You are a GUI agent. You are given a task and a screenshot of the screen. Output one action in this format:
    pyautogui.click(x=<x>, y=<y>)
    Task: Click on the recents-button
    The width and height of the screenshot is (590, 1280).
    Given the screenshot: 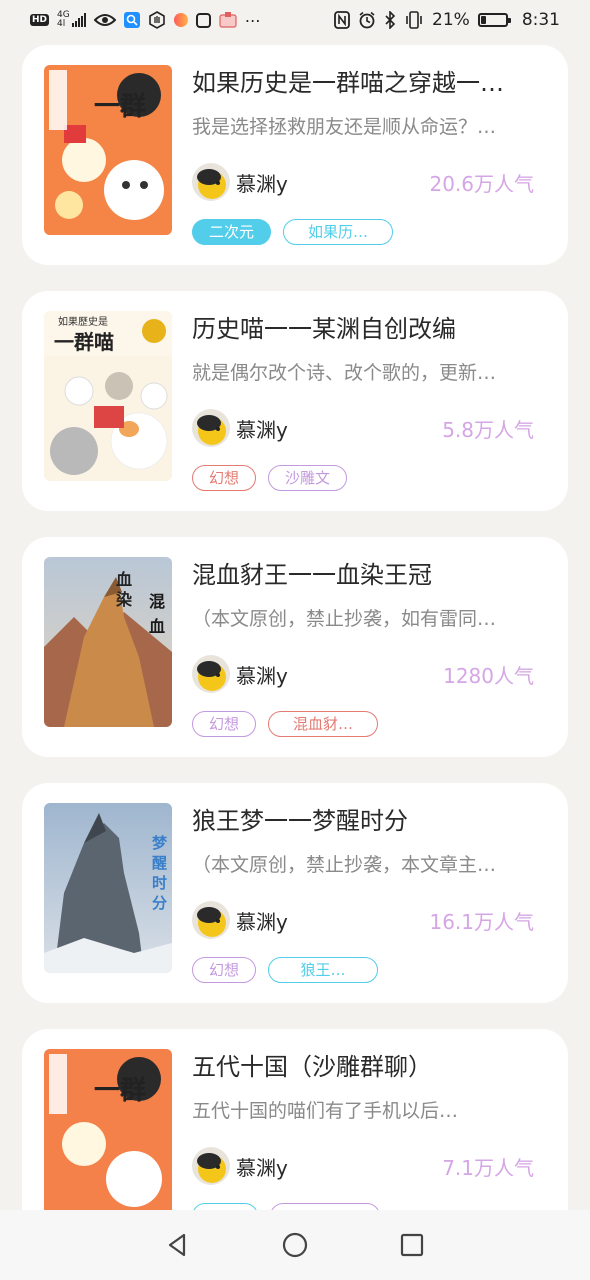 What is the action you would take?
    pyautogui.click(x=412, y=1245)
    